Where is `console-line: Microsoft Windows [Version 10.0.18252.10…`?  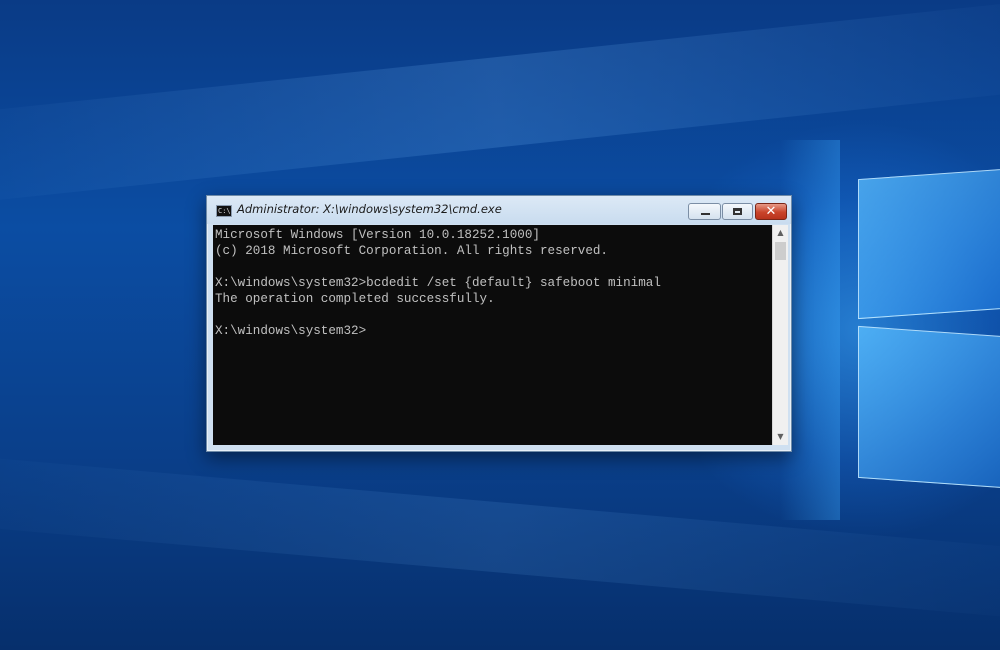 console-line: Microsoft Windows [Version 10.0.18252.10… is located at coordinates (377, 235).